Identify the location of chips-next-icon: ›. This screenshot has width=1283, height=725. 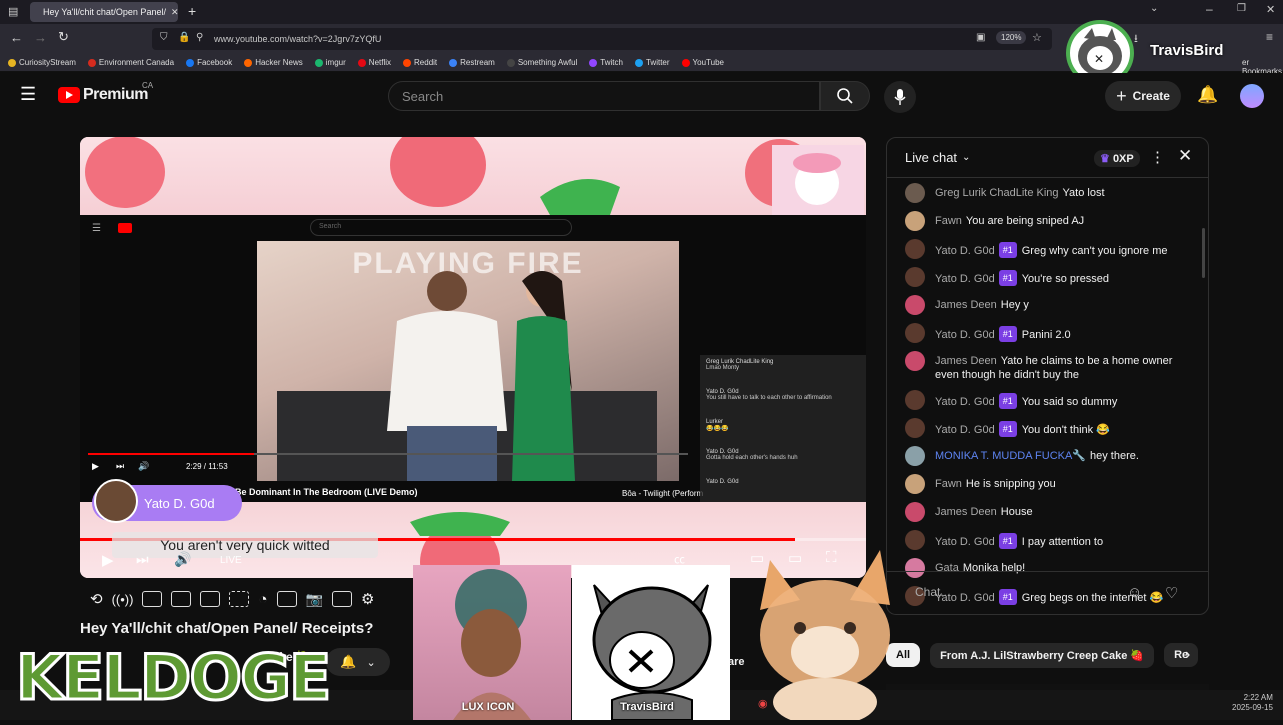
(1187, 655).